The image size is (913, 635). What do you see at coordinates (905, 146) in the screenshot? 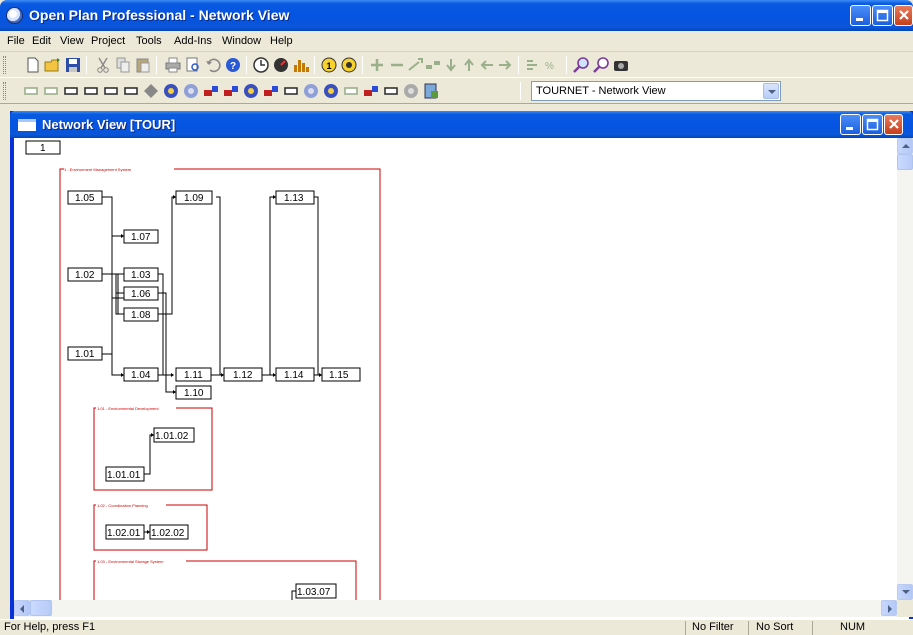
I see `scroll-up-arrow-icon` at bounding box center [905, 146].